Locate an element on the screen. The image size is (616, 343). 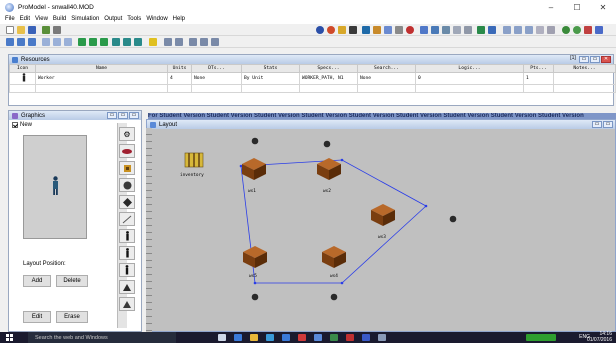
graph-icon is located at coordinates (424, 30).